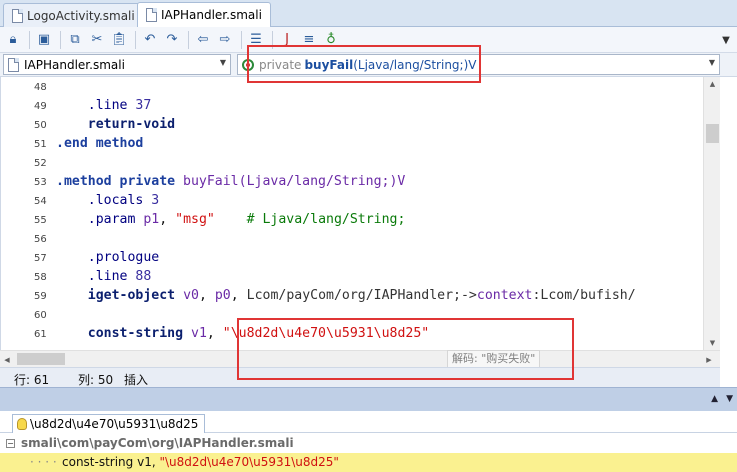 The height and width of the screenshot is (472, 737). Describe the element at coordinates (40, 296) in the screenshot. I see `line-number: 59` at that location.